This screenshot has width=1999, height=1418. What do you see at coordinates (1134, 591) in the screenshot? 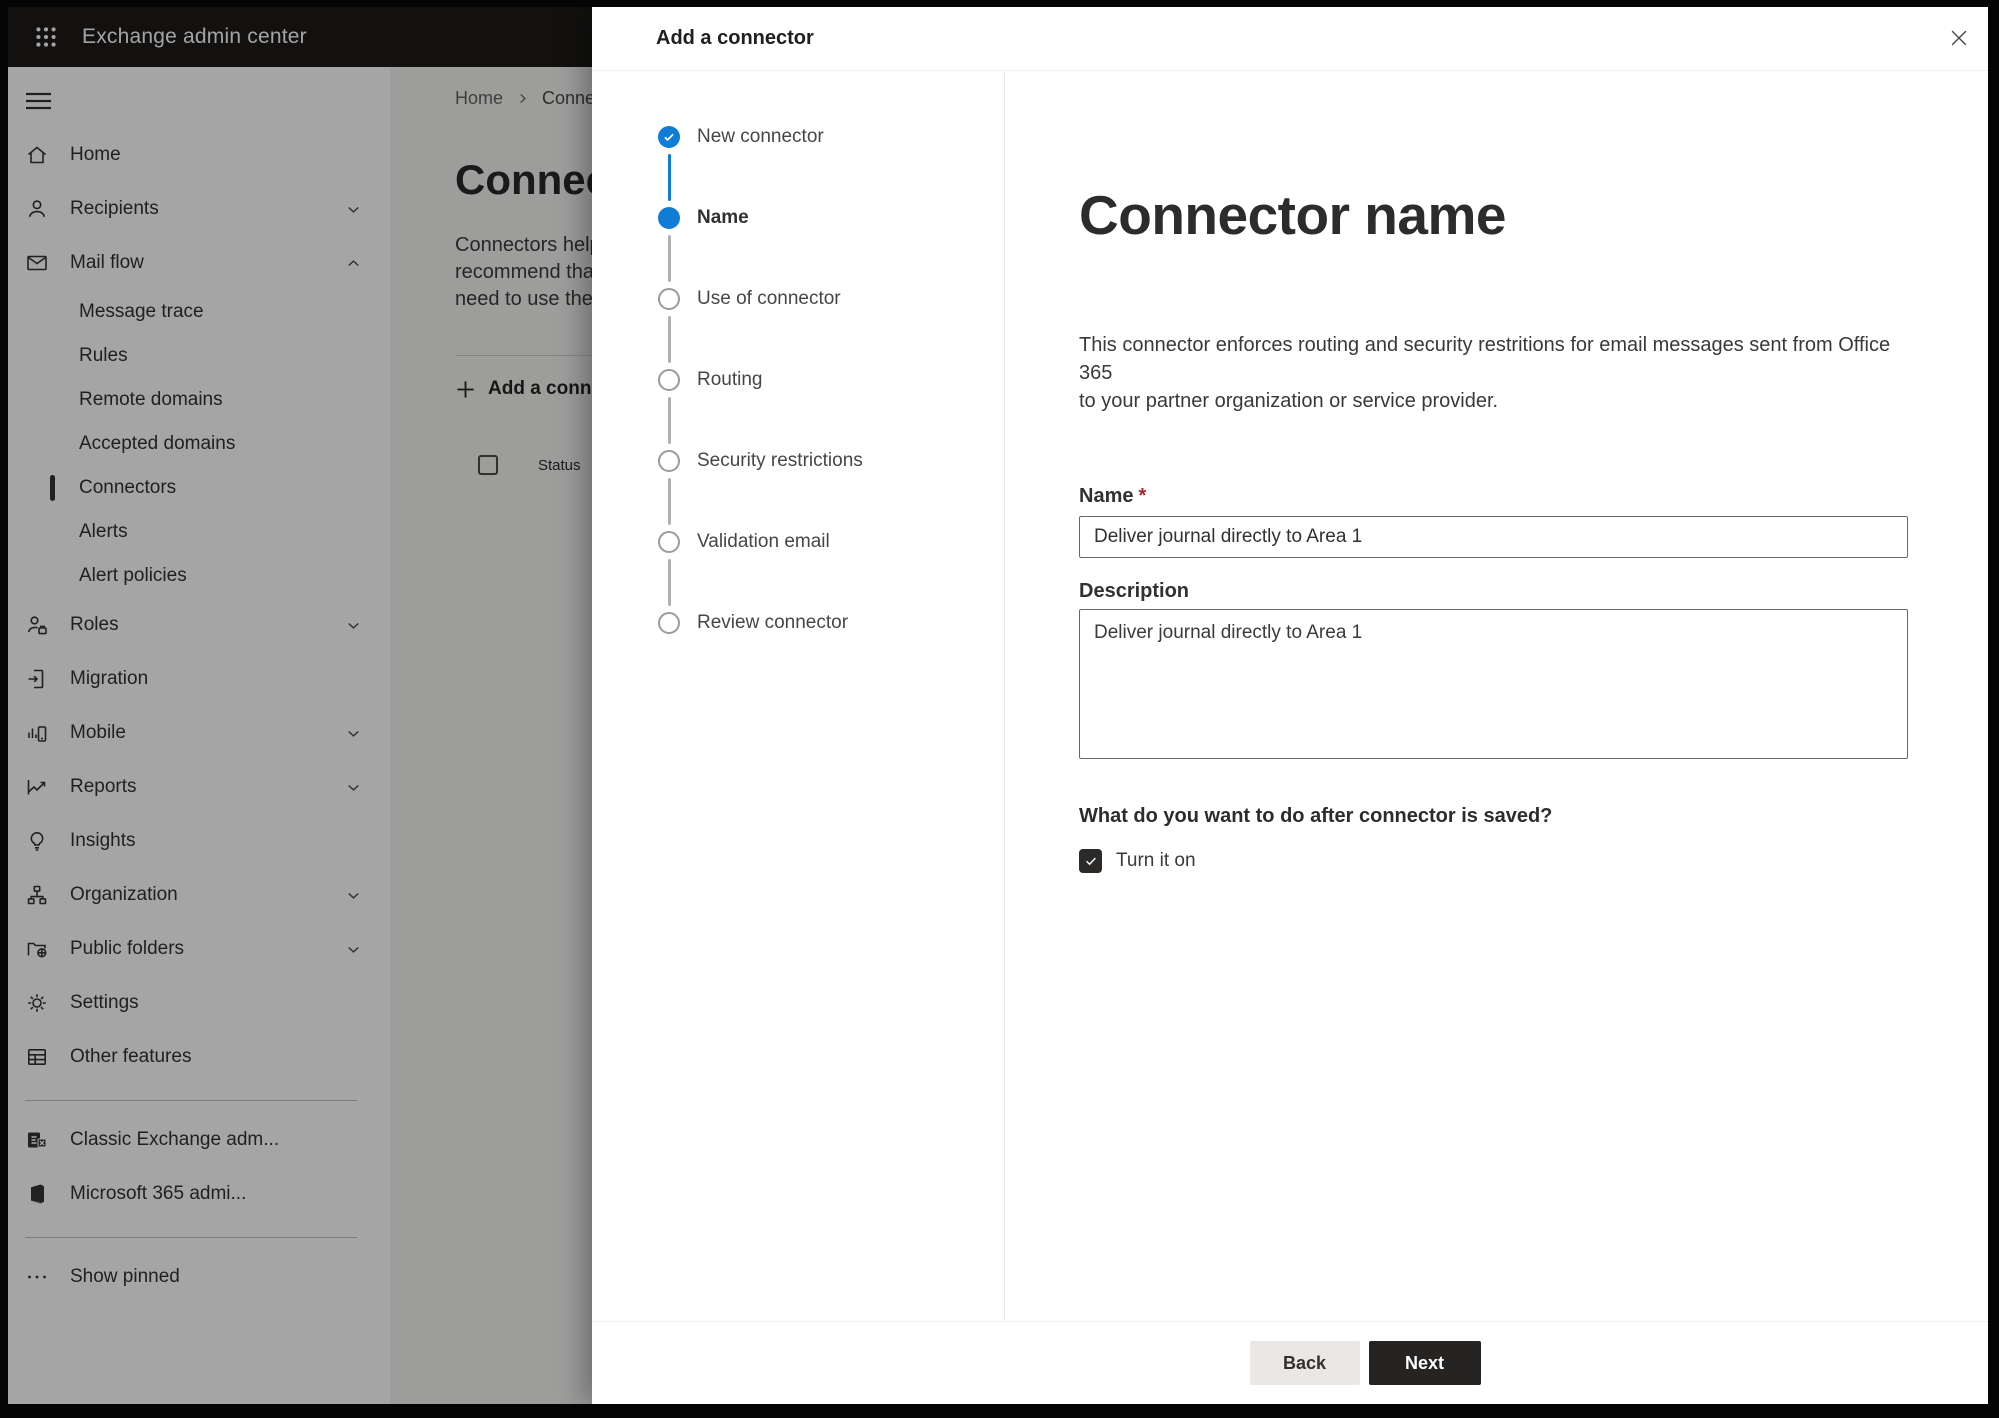
I see `description-field-label: Description` at bounding box center [1134, 591].